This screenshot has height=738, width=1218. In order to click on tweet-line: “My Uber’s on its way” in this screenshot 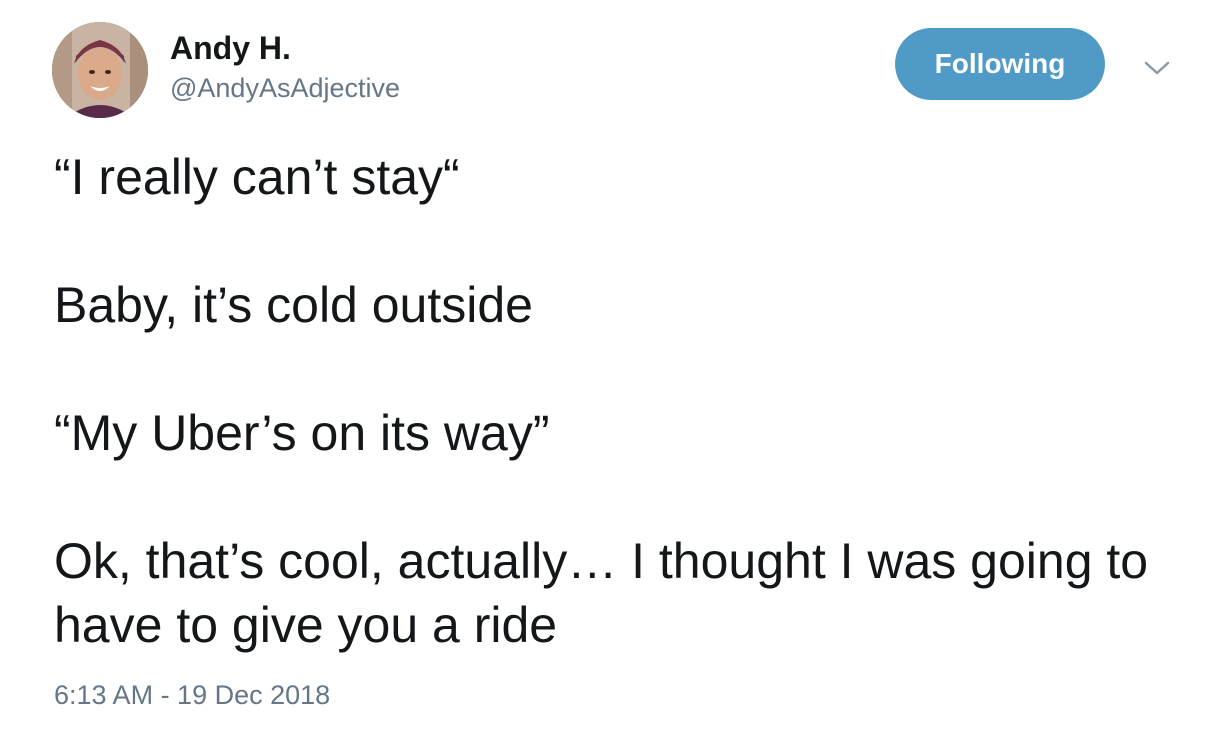, I will do `click(302, 433)`.